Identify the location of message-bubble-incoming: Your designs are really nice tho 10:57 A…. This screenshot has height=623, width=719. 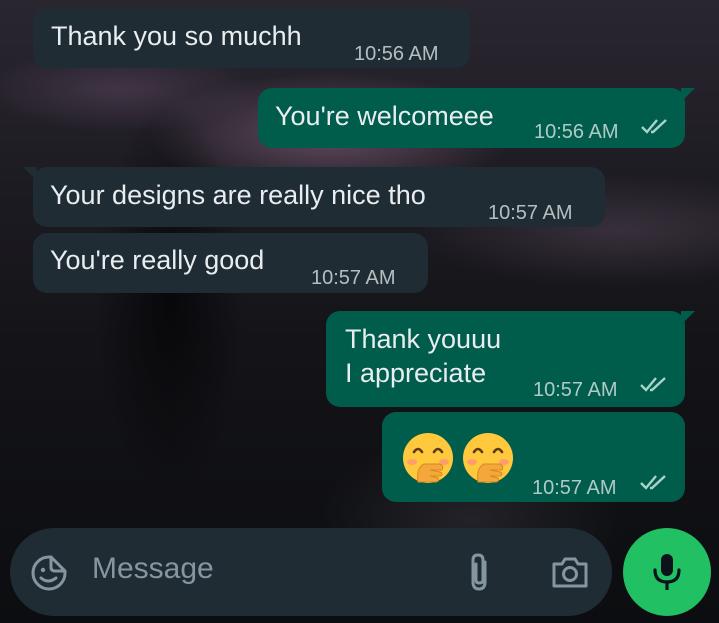
(314, 197).